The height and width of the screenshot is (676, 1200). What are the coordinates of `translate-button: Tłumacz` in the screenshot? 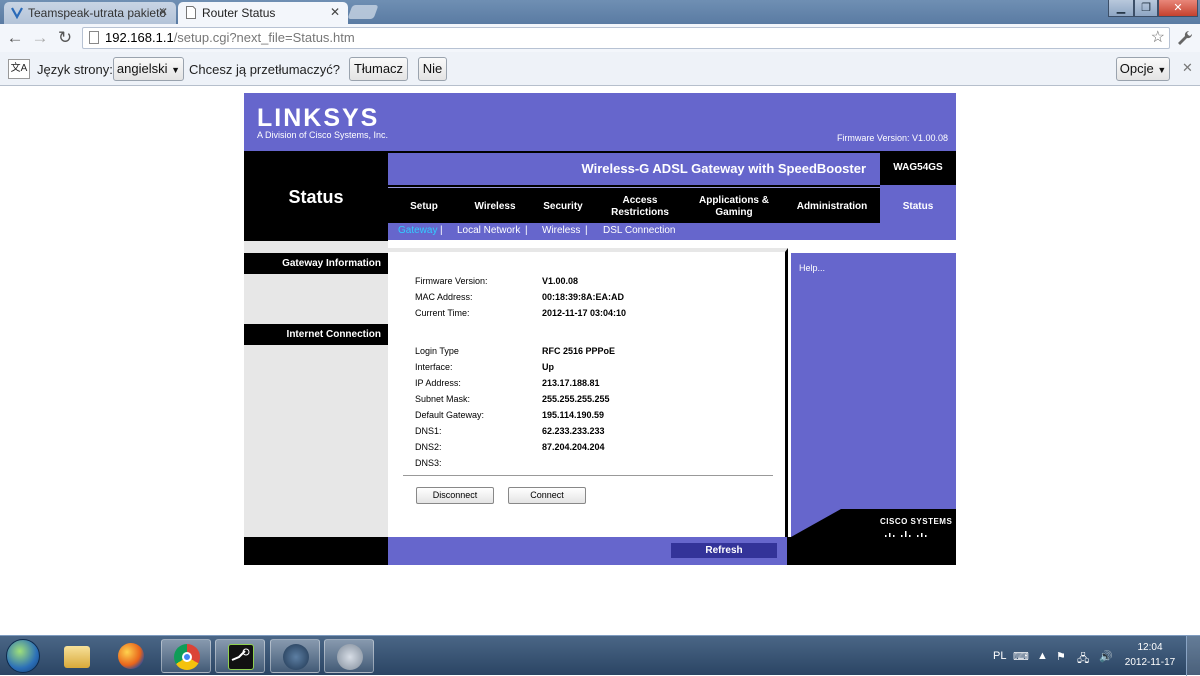 It's located at (378, 69).